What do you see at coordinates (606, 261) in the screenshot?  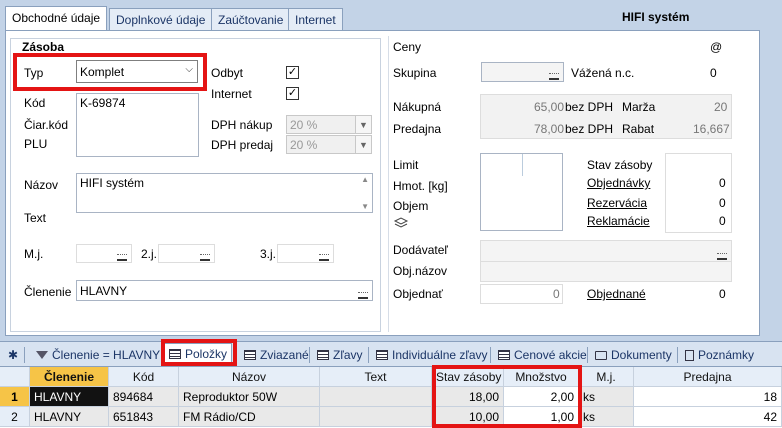 I see `dodavatel-field` at bounding box center [606, 261].